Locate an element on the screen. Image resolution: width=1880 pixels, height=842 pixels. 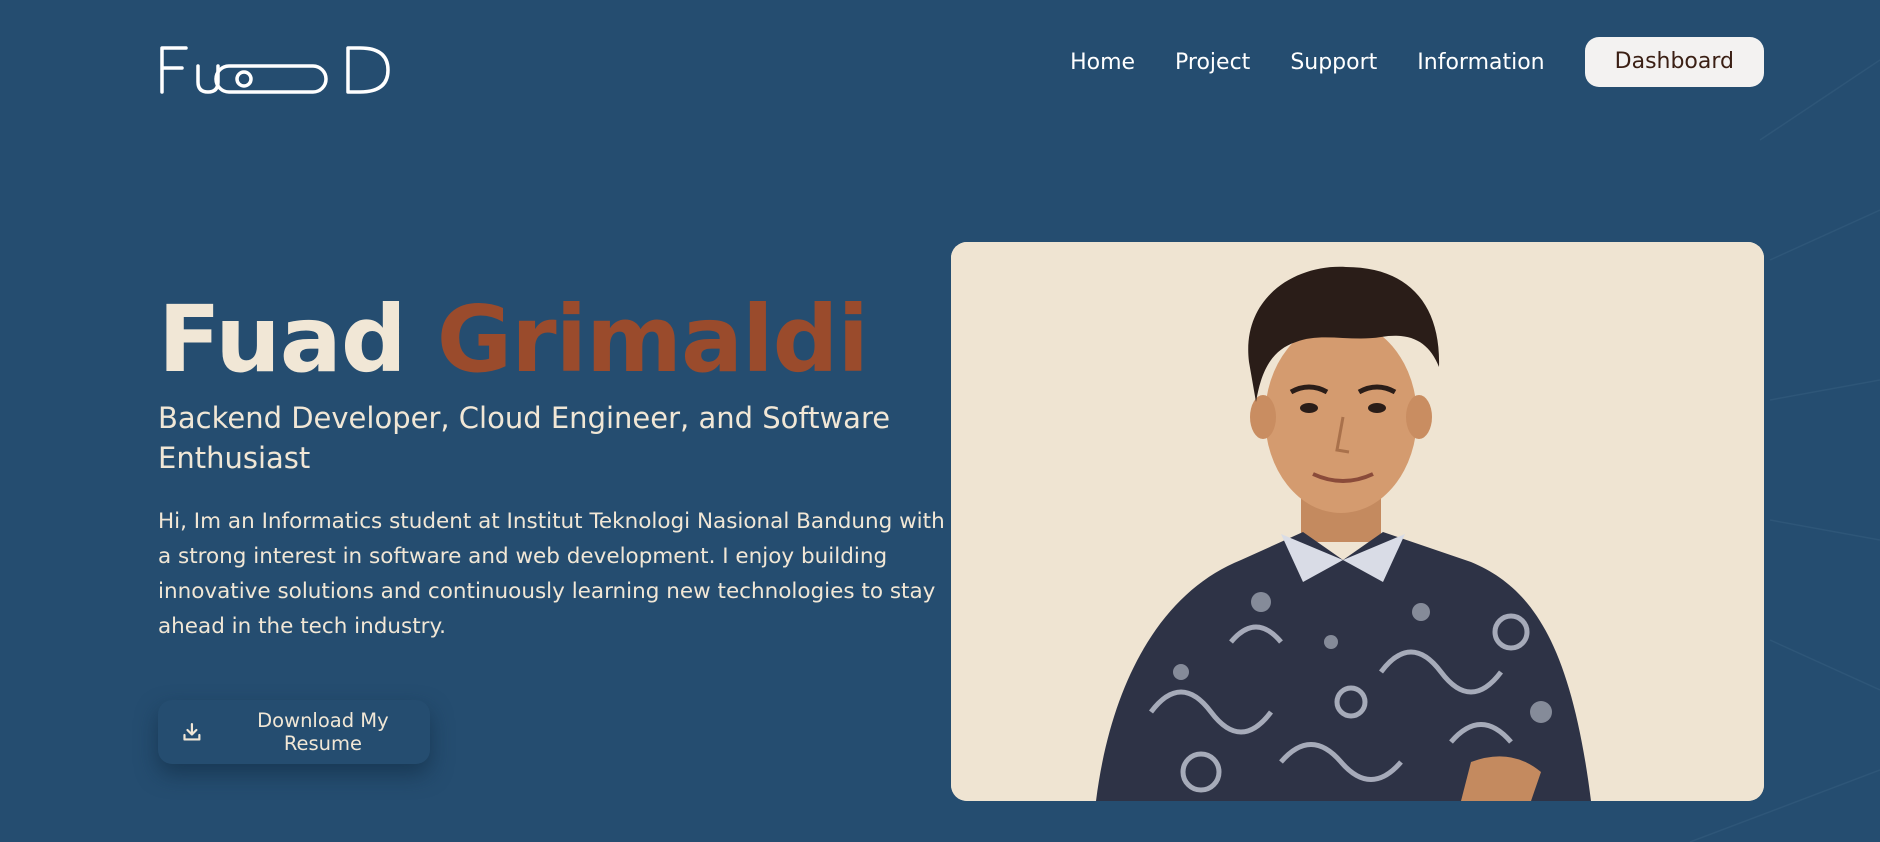
nav-link-home: Home is located at coordinates (1102, 62).